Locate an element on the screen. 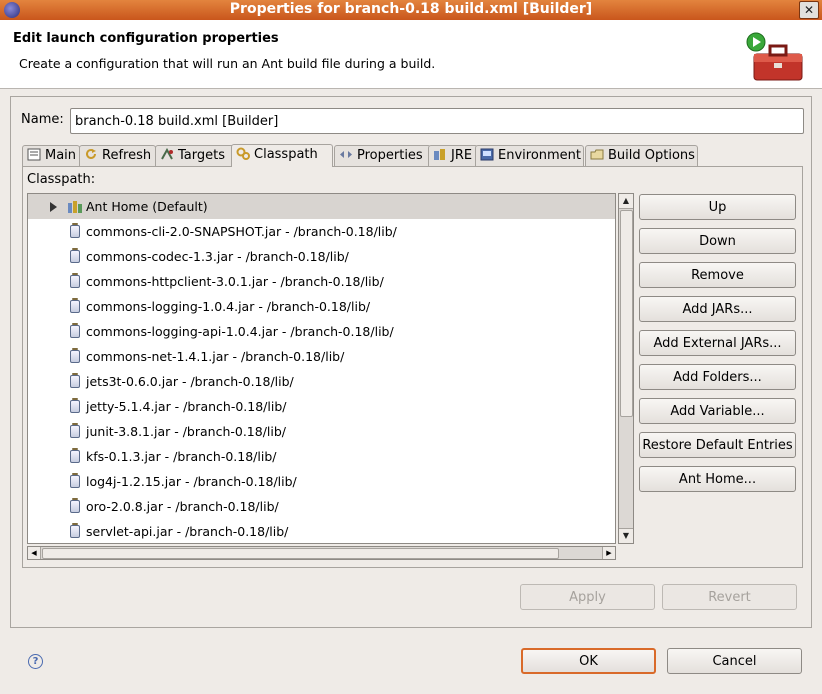  build-options-icon is located at coordinates (597, 154).